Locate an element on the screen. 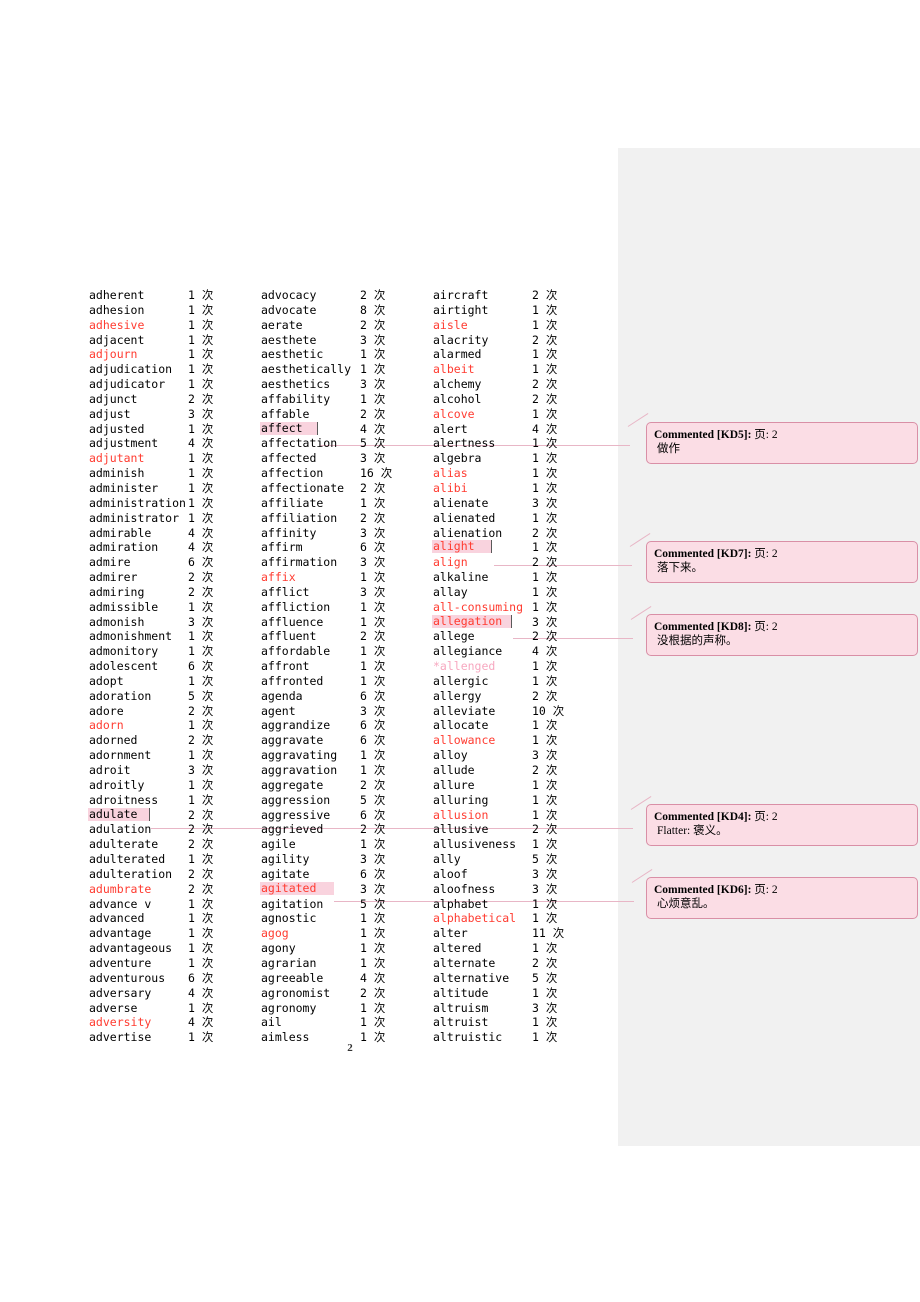  vocab-term: algebra is located at coordinates (457, 458).